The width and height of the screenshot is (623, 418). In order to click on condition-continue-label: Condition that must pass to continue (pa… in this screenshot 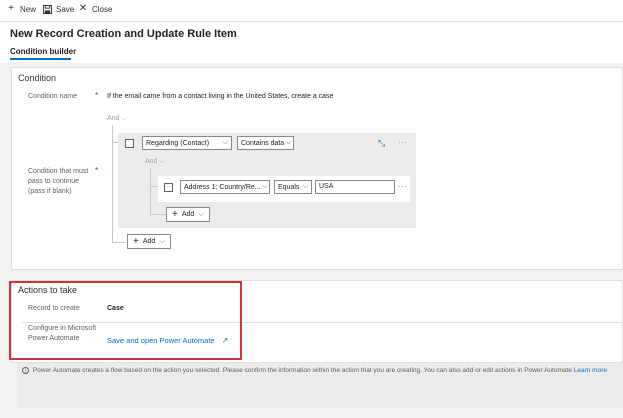, I will do `click(58, 181)`.